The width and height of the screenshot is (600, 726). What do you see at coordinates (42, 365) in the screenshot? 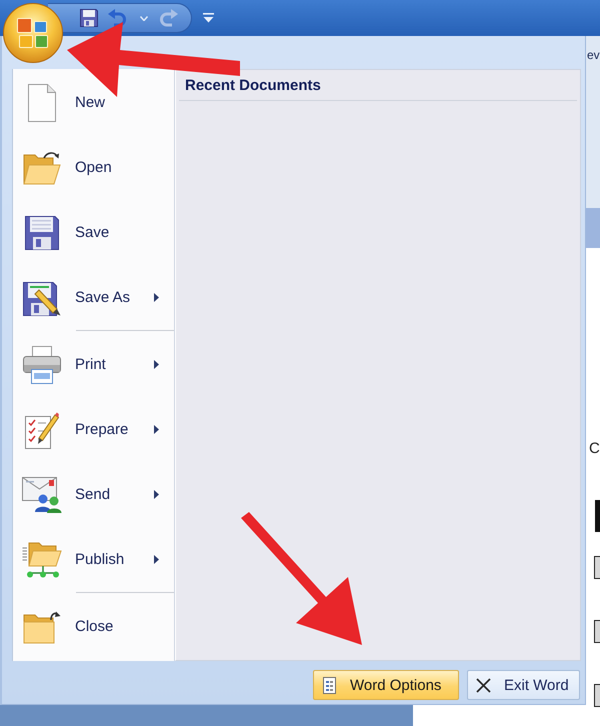
I see `printer-icon` at bounding box center [42, 365].